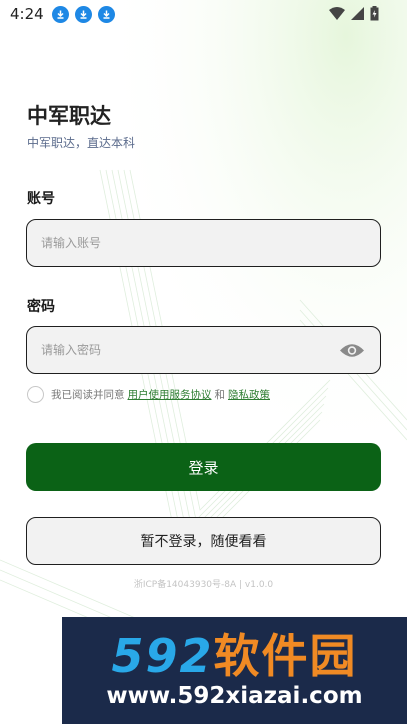 This screenshot has width=407, height=724. I want to click on privacy-link: 隐私政策, so click(249, 394).